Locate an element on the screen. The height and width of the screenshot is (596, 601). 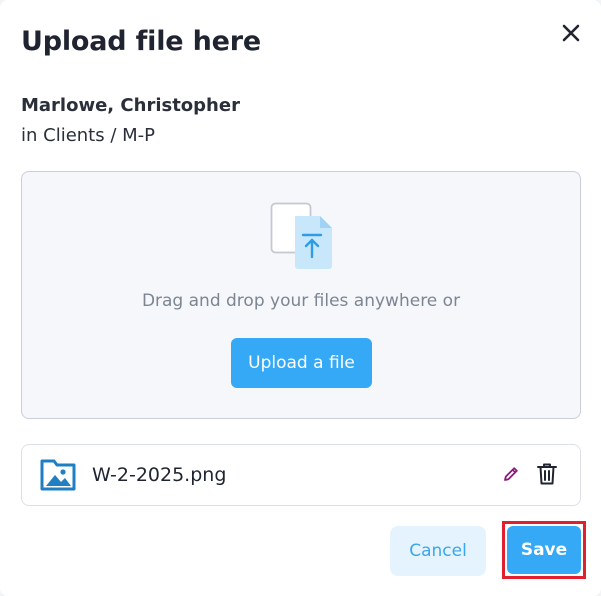
save-button: Save is located at coordinates (544, 550).